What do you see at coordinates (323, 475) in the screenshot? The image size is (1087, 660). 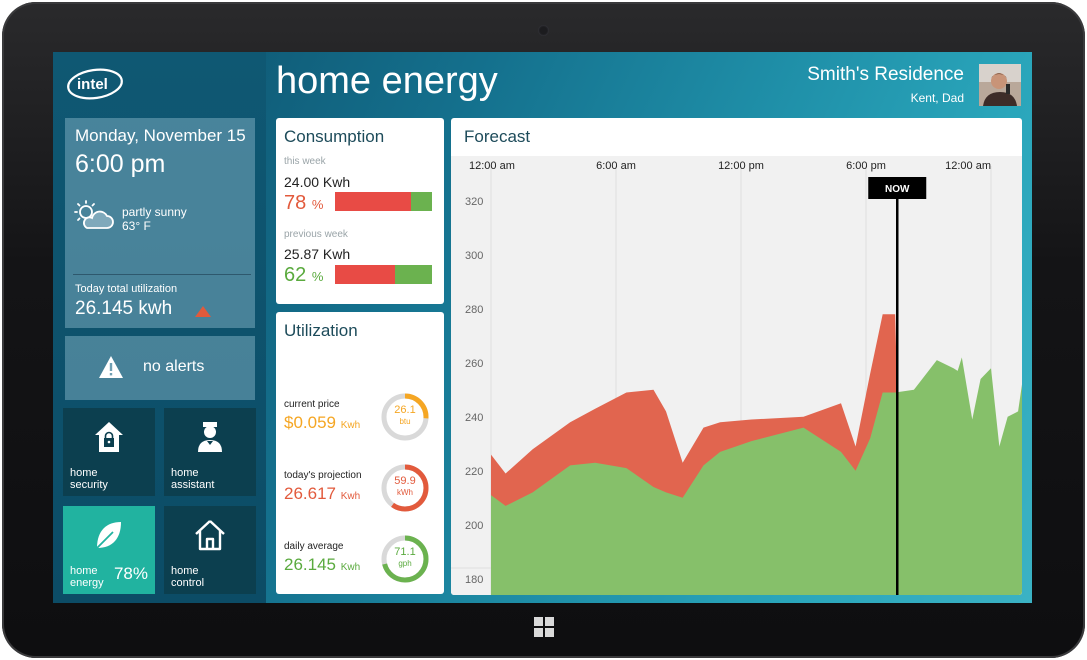 I see `projection-label: today's projection` at bounding box center [323, 475].